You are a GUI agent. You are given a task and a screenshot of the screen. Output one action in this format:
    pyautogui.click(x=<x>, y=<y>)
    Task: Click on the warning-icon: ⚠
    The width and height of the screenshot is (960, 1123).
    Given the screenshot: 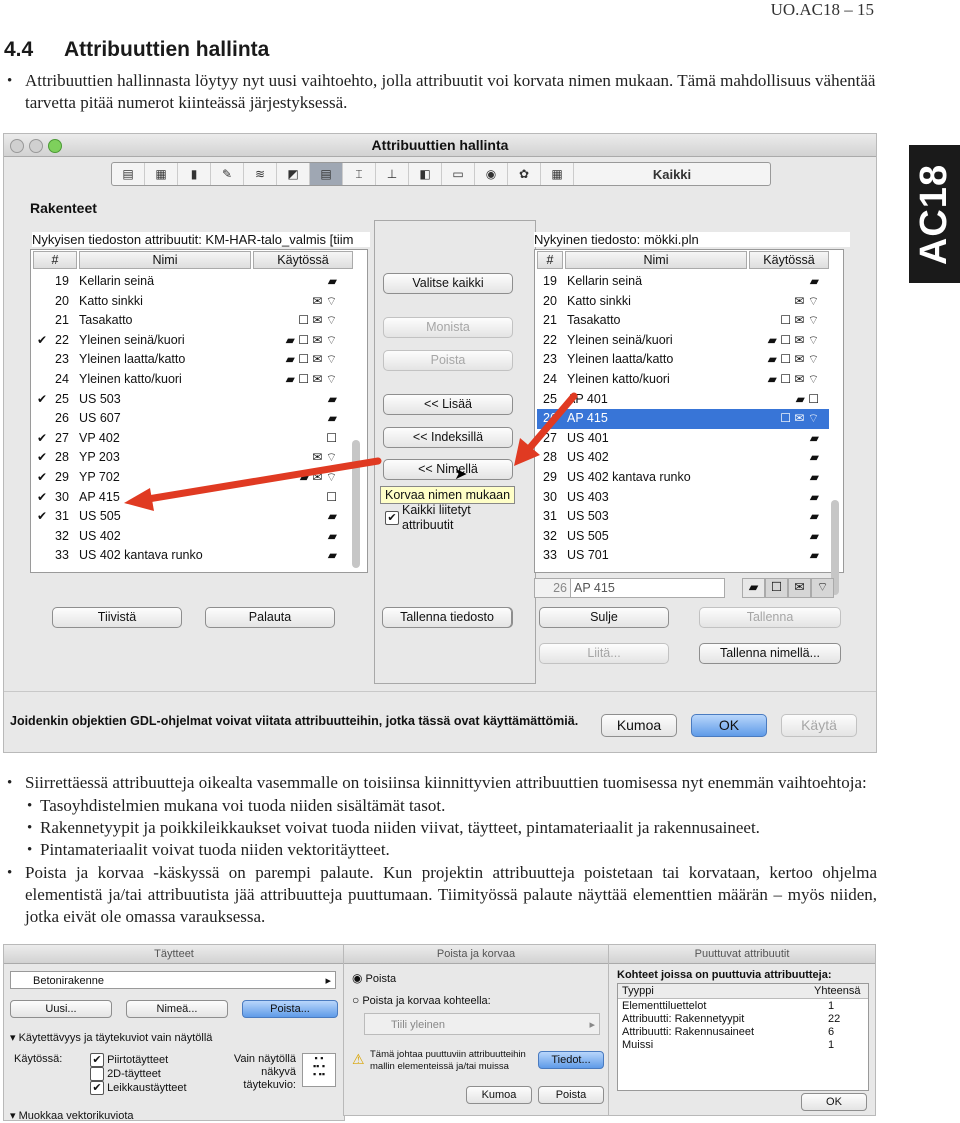 What is the action you would take?
    pyautogui.click(x=358, y=1059)
    